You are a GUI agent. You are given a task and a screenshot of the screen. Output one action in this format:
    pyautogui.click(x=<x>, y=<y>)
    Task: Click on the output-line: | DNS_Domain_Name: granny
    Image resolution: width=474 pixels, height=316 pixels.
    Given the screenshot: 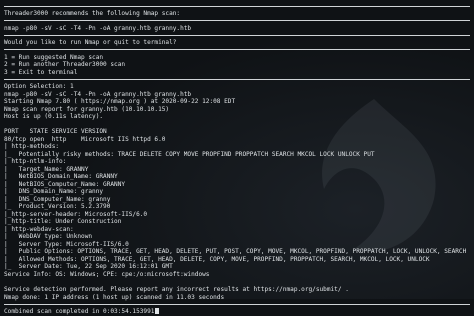 What is the action you would take?
    pyautogui.click(x=54, y=192)
    